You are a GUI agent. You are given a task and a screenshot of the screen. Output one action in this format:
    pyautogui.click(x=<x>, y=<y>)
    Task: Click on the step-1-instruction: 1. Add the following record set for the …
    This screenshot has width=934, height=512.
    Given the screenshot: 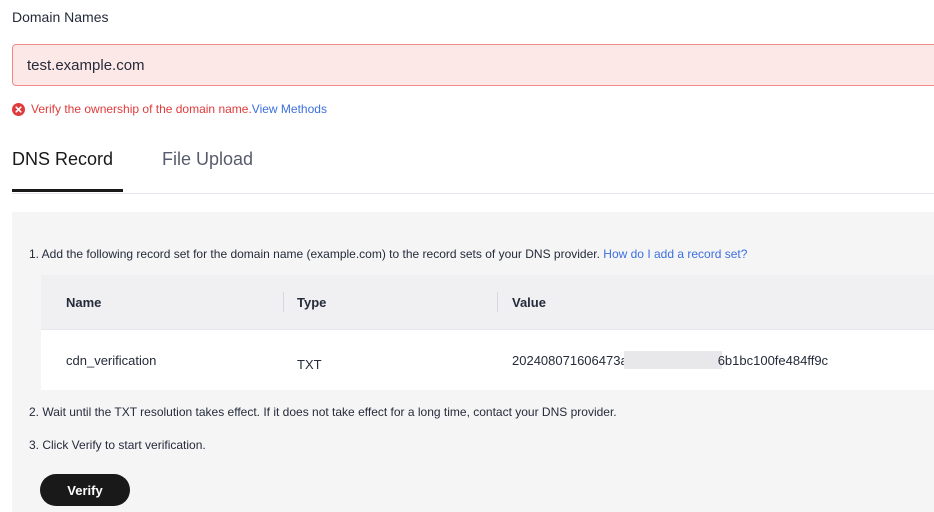 What is the action you would take?
    pyautogui.click(x=388, y=254)
    